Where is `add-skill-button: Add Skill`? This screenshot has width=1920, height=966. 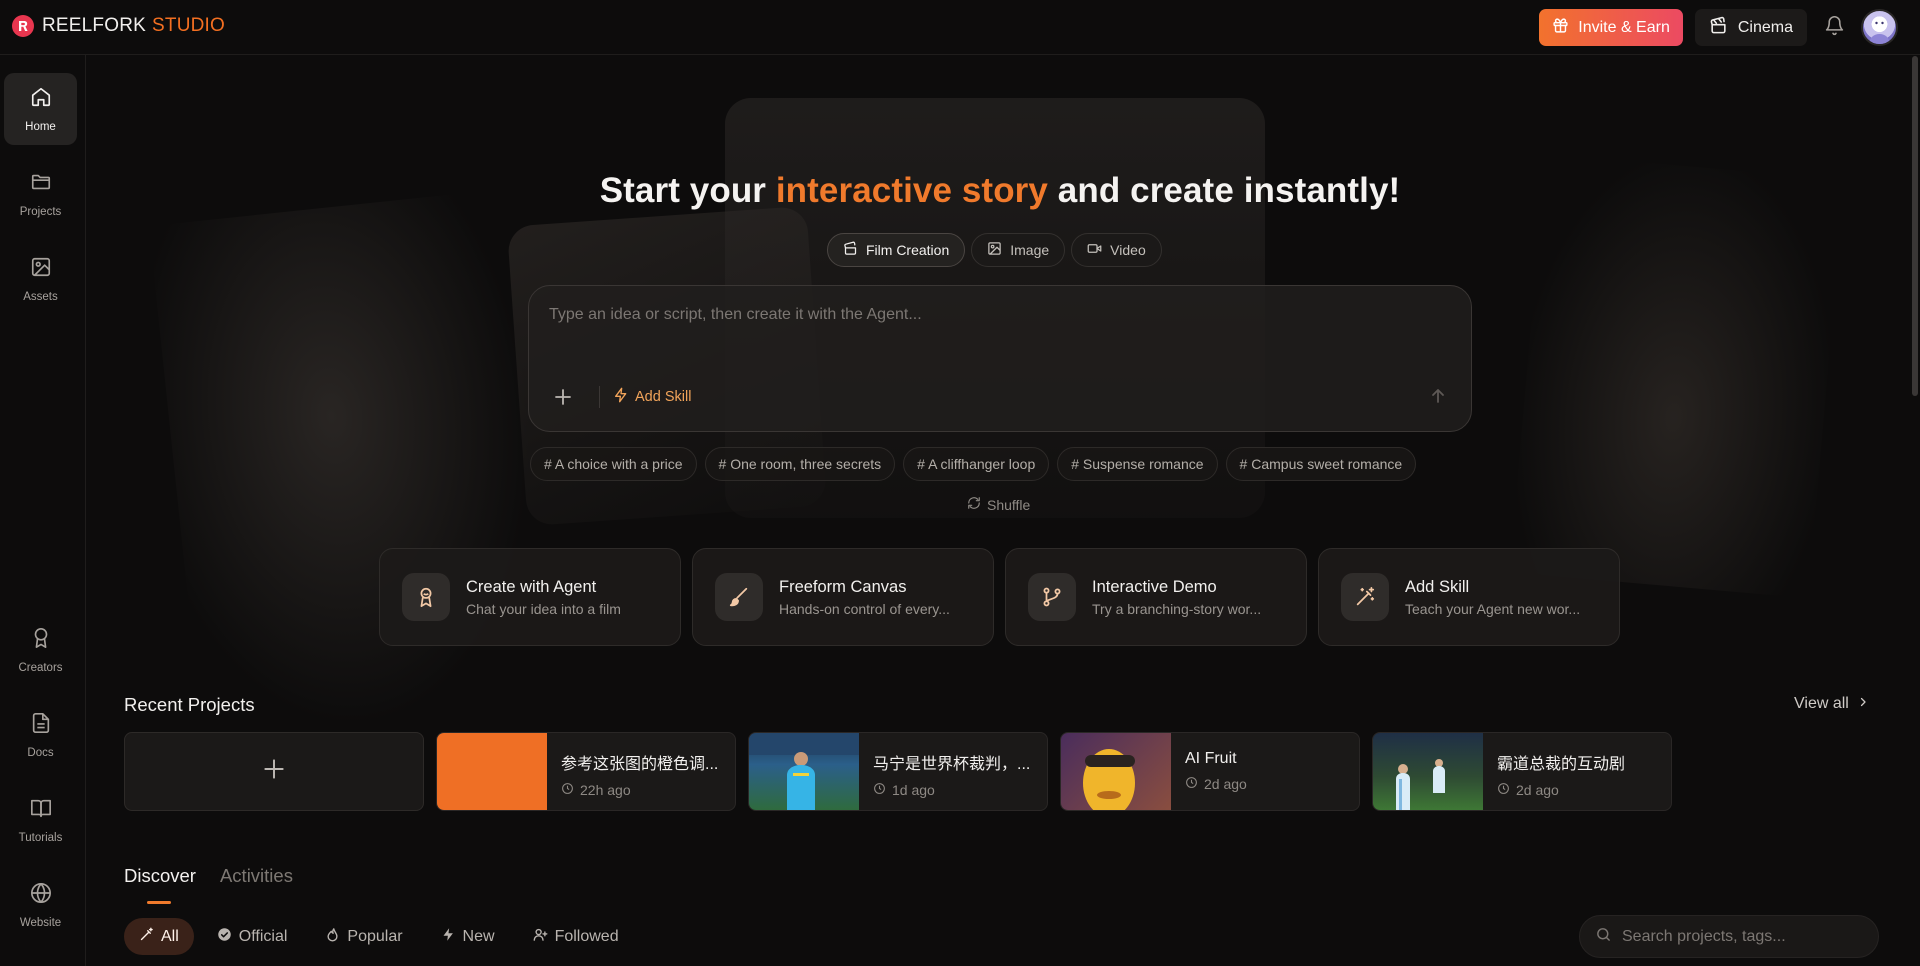
add-skill-button: Add Skill is located at coordinates (652, 397).